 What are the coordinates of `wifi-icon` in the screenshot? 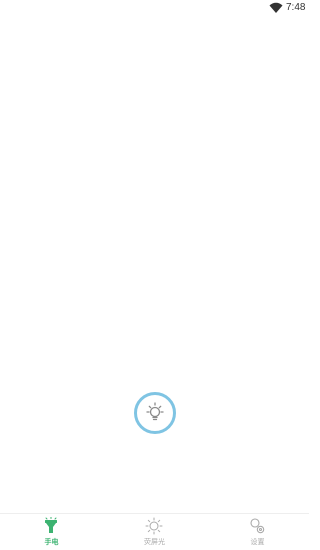 It's located at (276, 7).